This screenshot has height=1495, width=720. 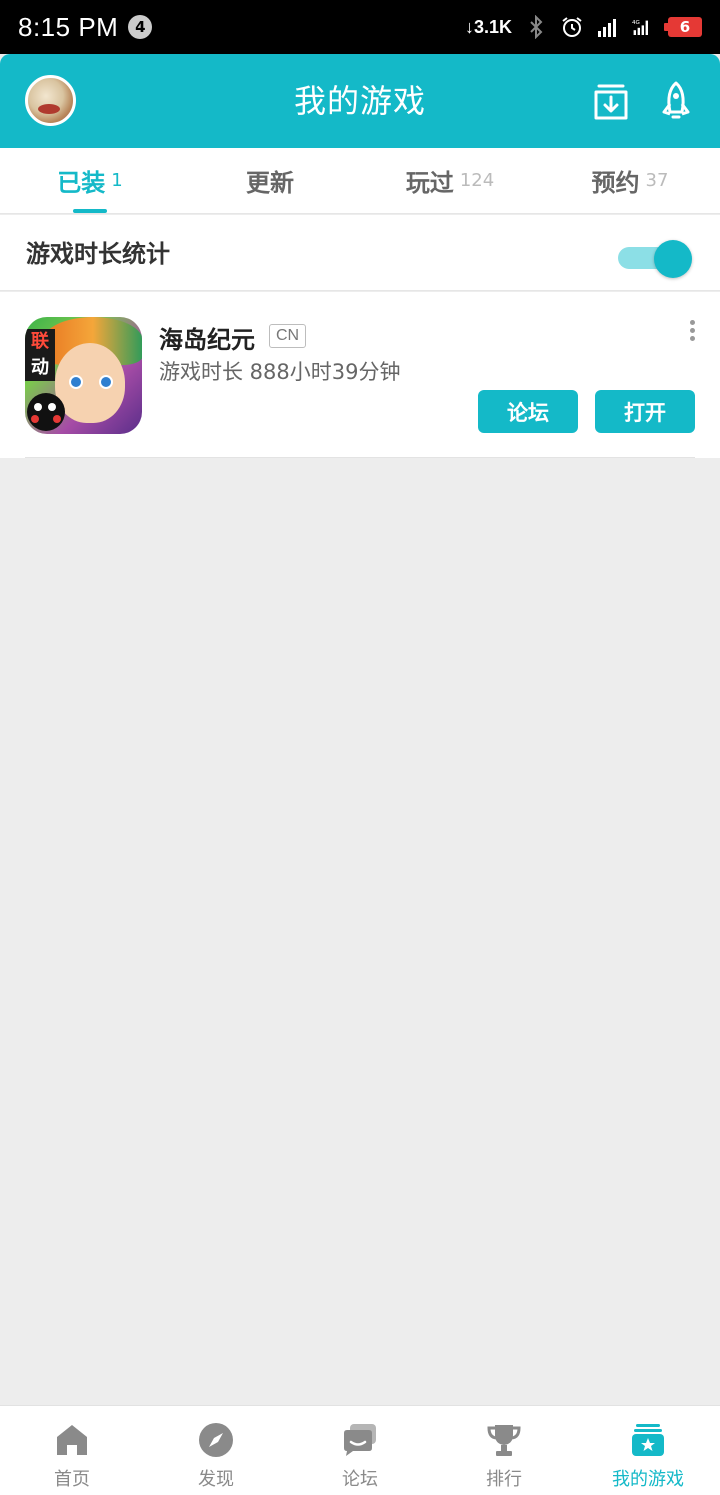 What do you see at coordinates (477, 180) in the screenshot?
I see `tab-count: 124` at bounding box center [477, 180].